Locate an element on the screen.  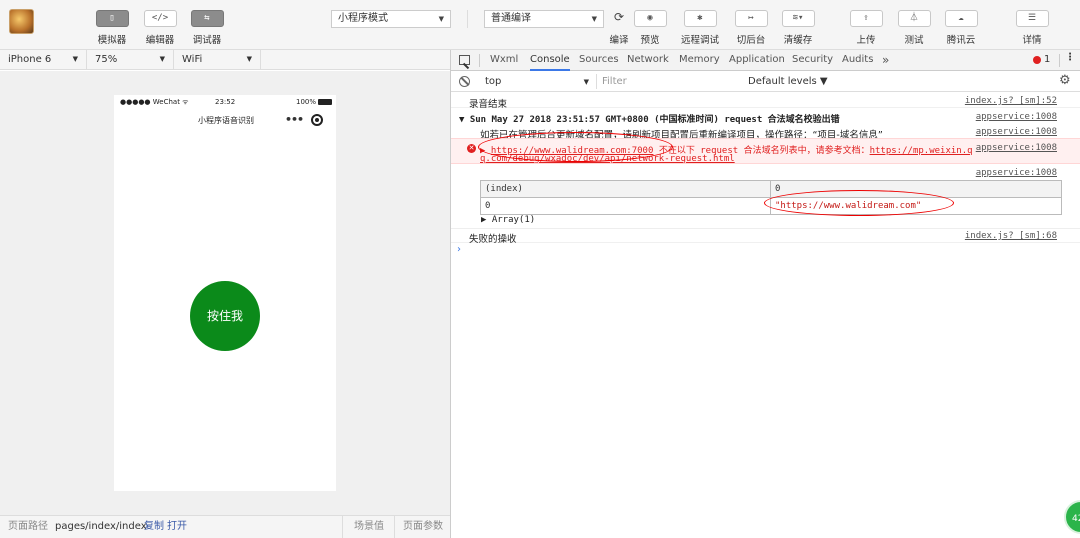
doc-link: https://mp.weixin.q is located at coordinates (921, 151).